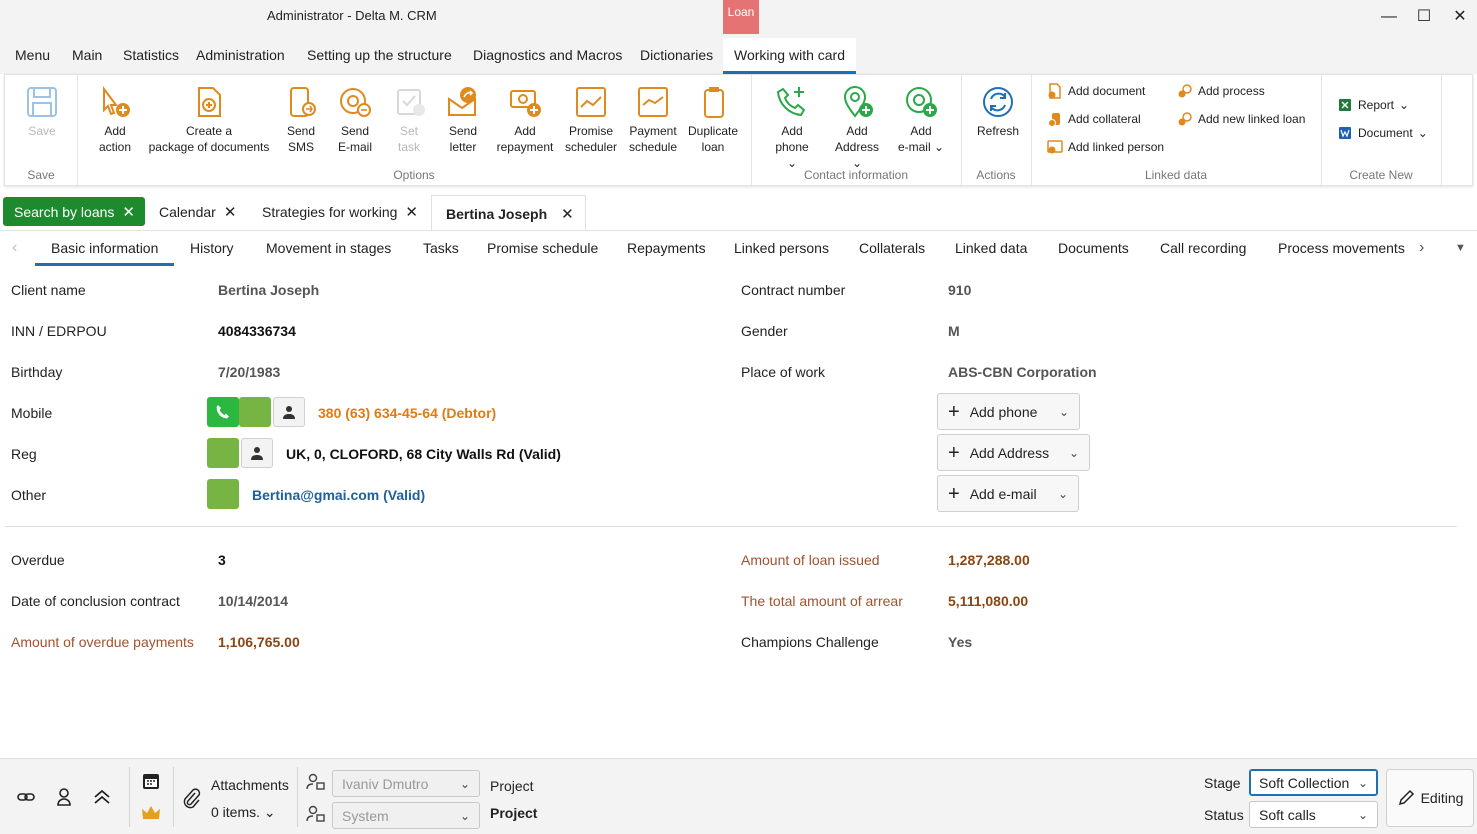  What do you see at coordinates (151, 783) in the screenshot?
I see `calendar-icon` at bounding box center [151, 783].